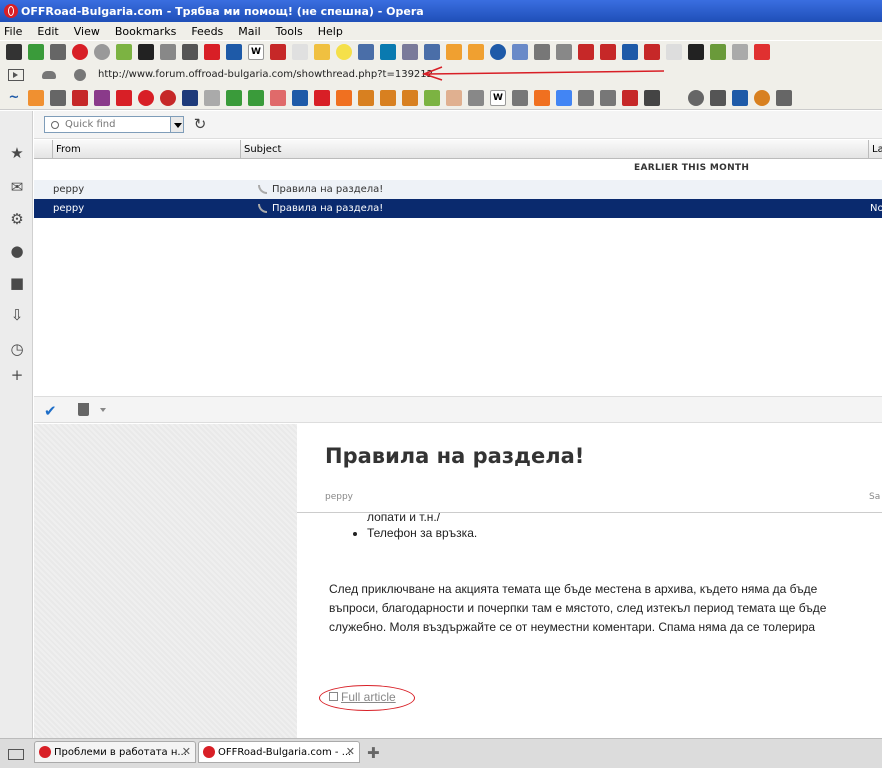  Describe the element at coordinates (124, 52) in the screenshot. I see `android-icon` at that location.